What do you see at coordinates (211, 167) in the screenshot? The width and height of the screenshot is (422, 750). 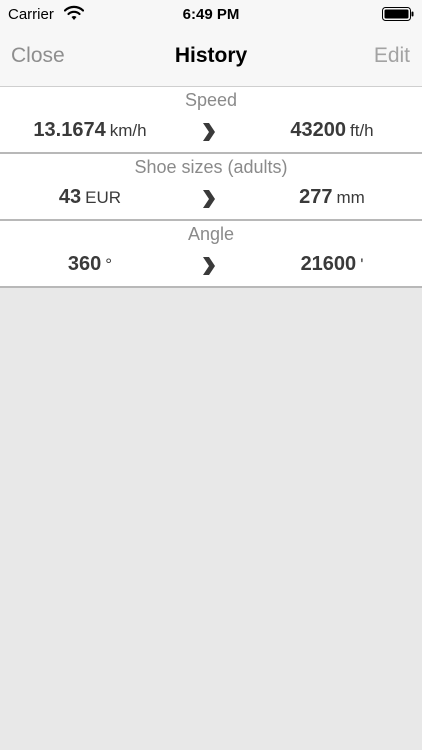 I see `history-category: Shoe sizes (adults)` at bounding box center [211, 167].